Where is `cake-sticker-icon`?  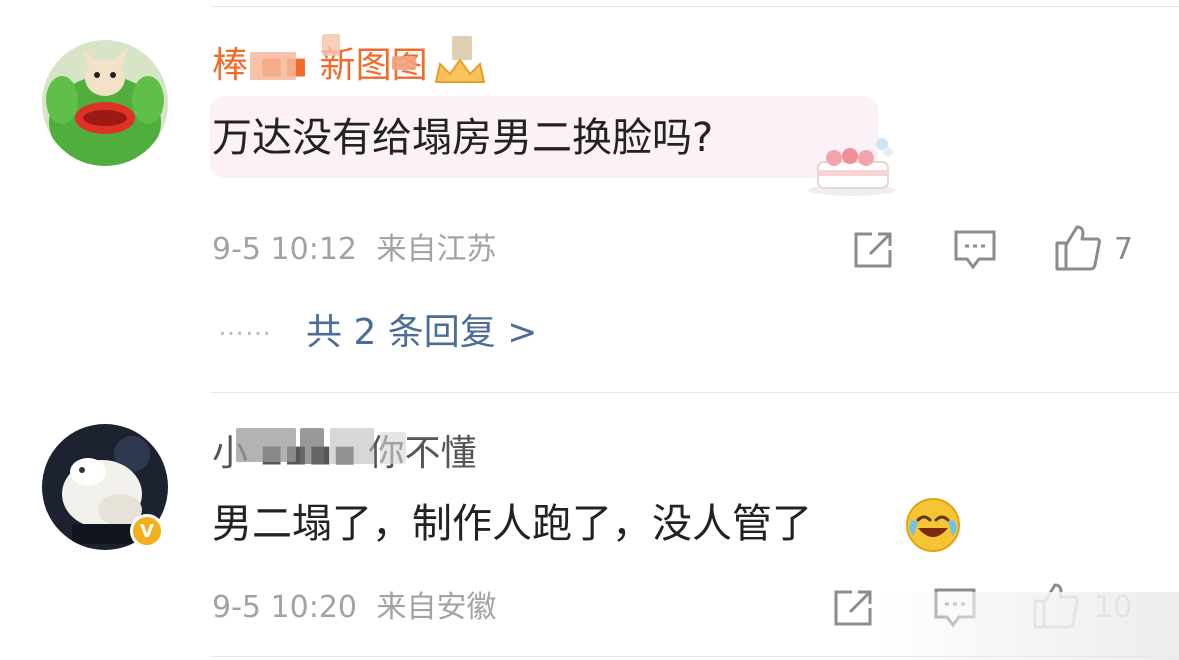 cake-sticker-icon is located at coordinates (852, 167).